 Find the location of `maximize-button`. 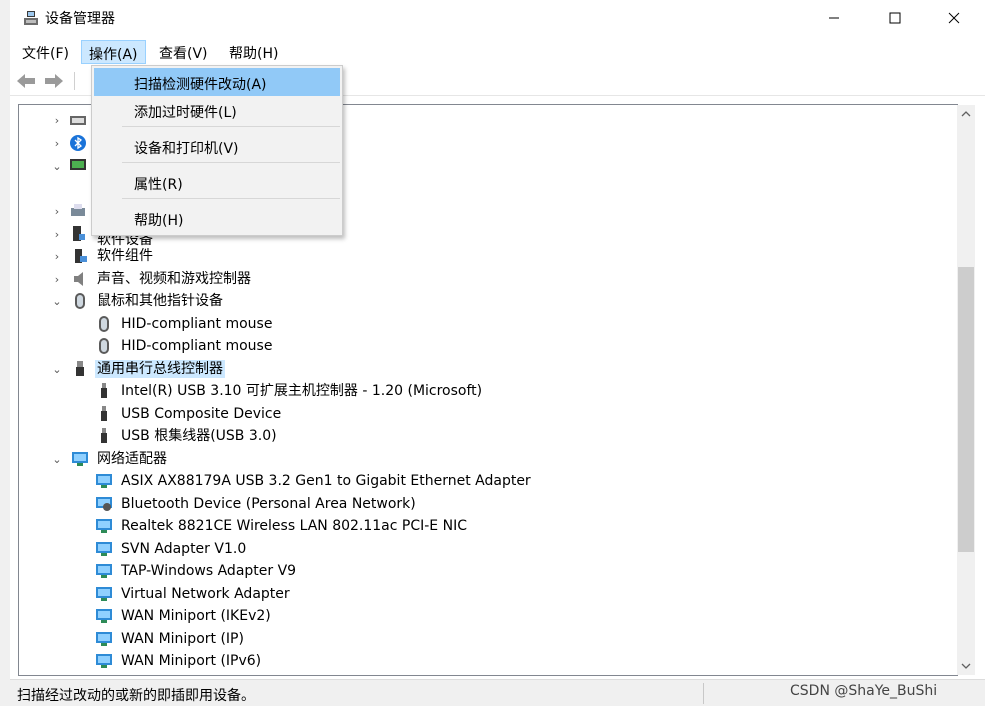

maximize-button is located at coordinates (895, 18).